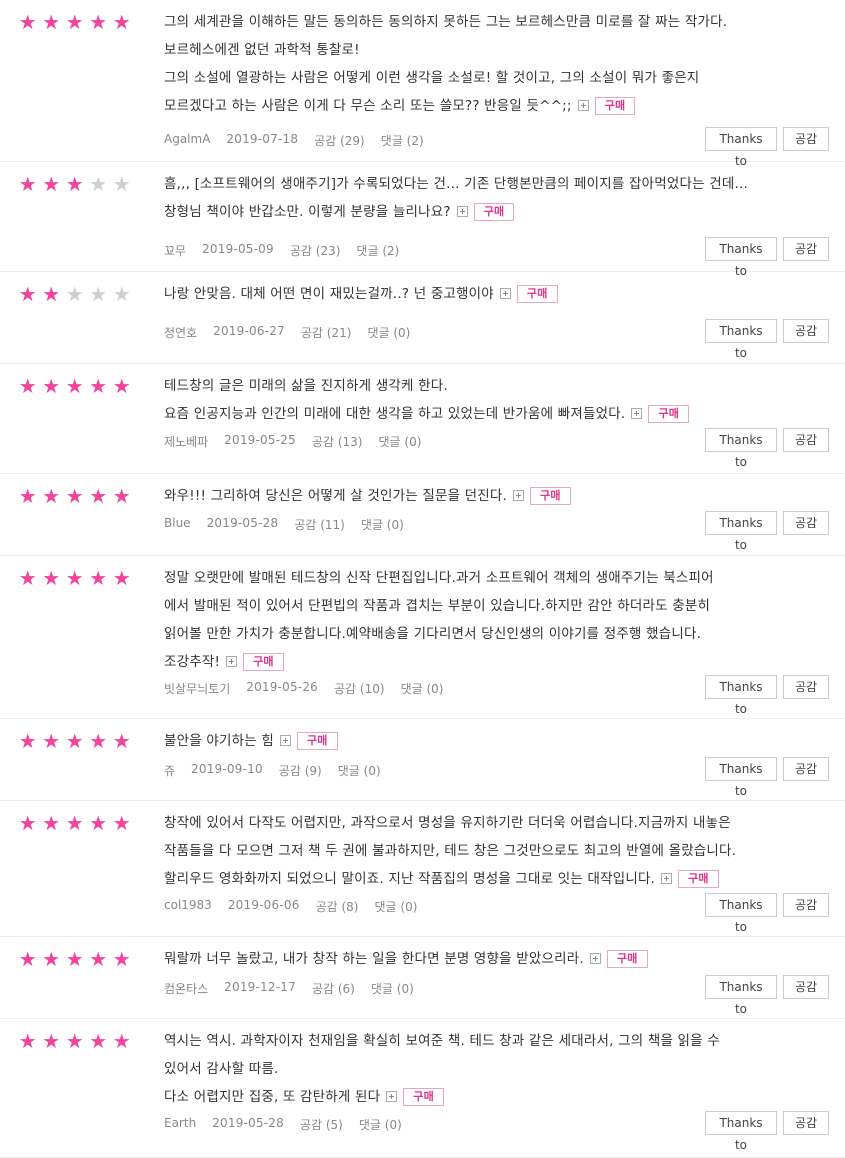 The image size is (845, 1158). I want to click on review-author: AgalmA, so click(187, 140).